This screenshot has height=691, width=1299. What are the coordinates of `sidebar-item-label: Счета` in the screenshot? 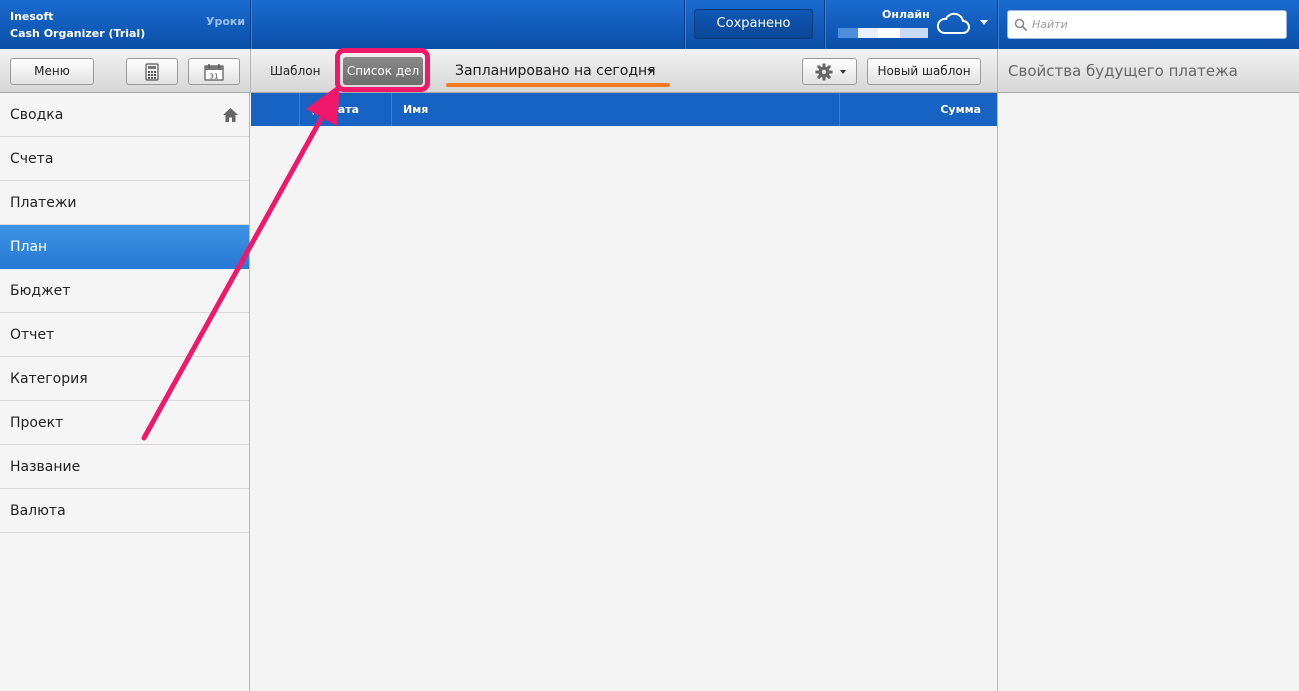 It's located at (32, 159).